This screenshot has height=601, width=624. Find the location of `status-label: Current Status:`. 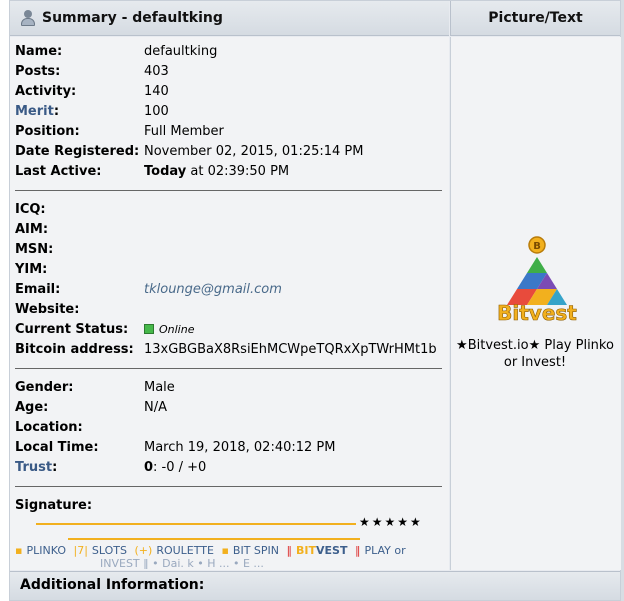

status-label: Current Status: is located at coordinates (72, 329).